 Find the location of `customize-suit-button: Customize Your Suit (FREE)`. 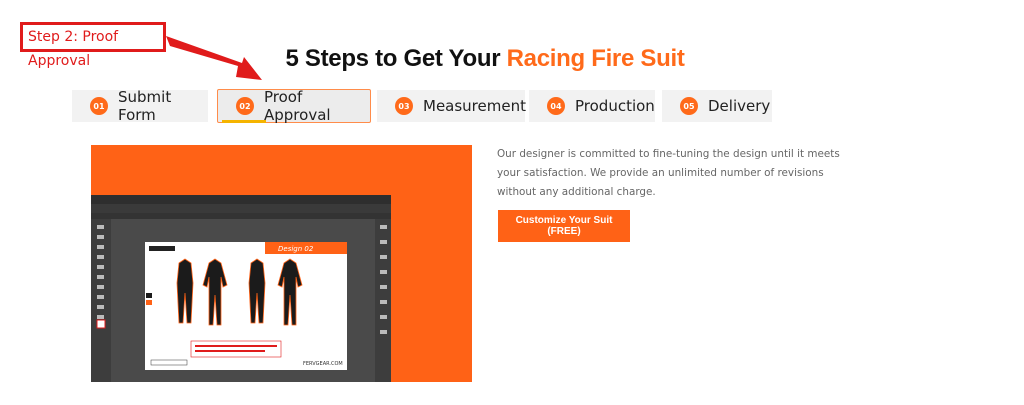

customize-suit-button: Customize Your Suit (FREE) is located at coordinates (564, 226).